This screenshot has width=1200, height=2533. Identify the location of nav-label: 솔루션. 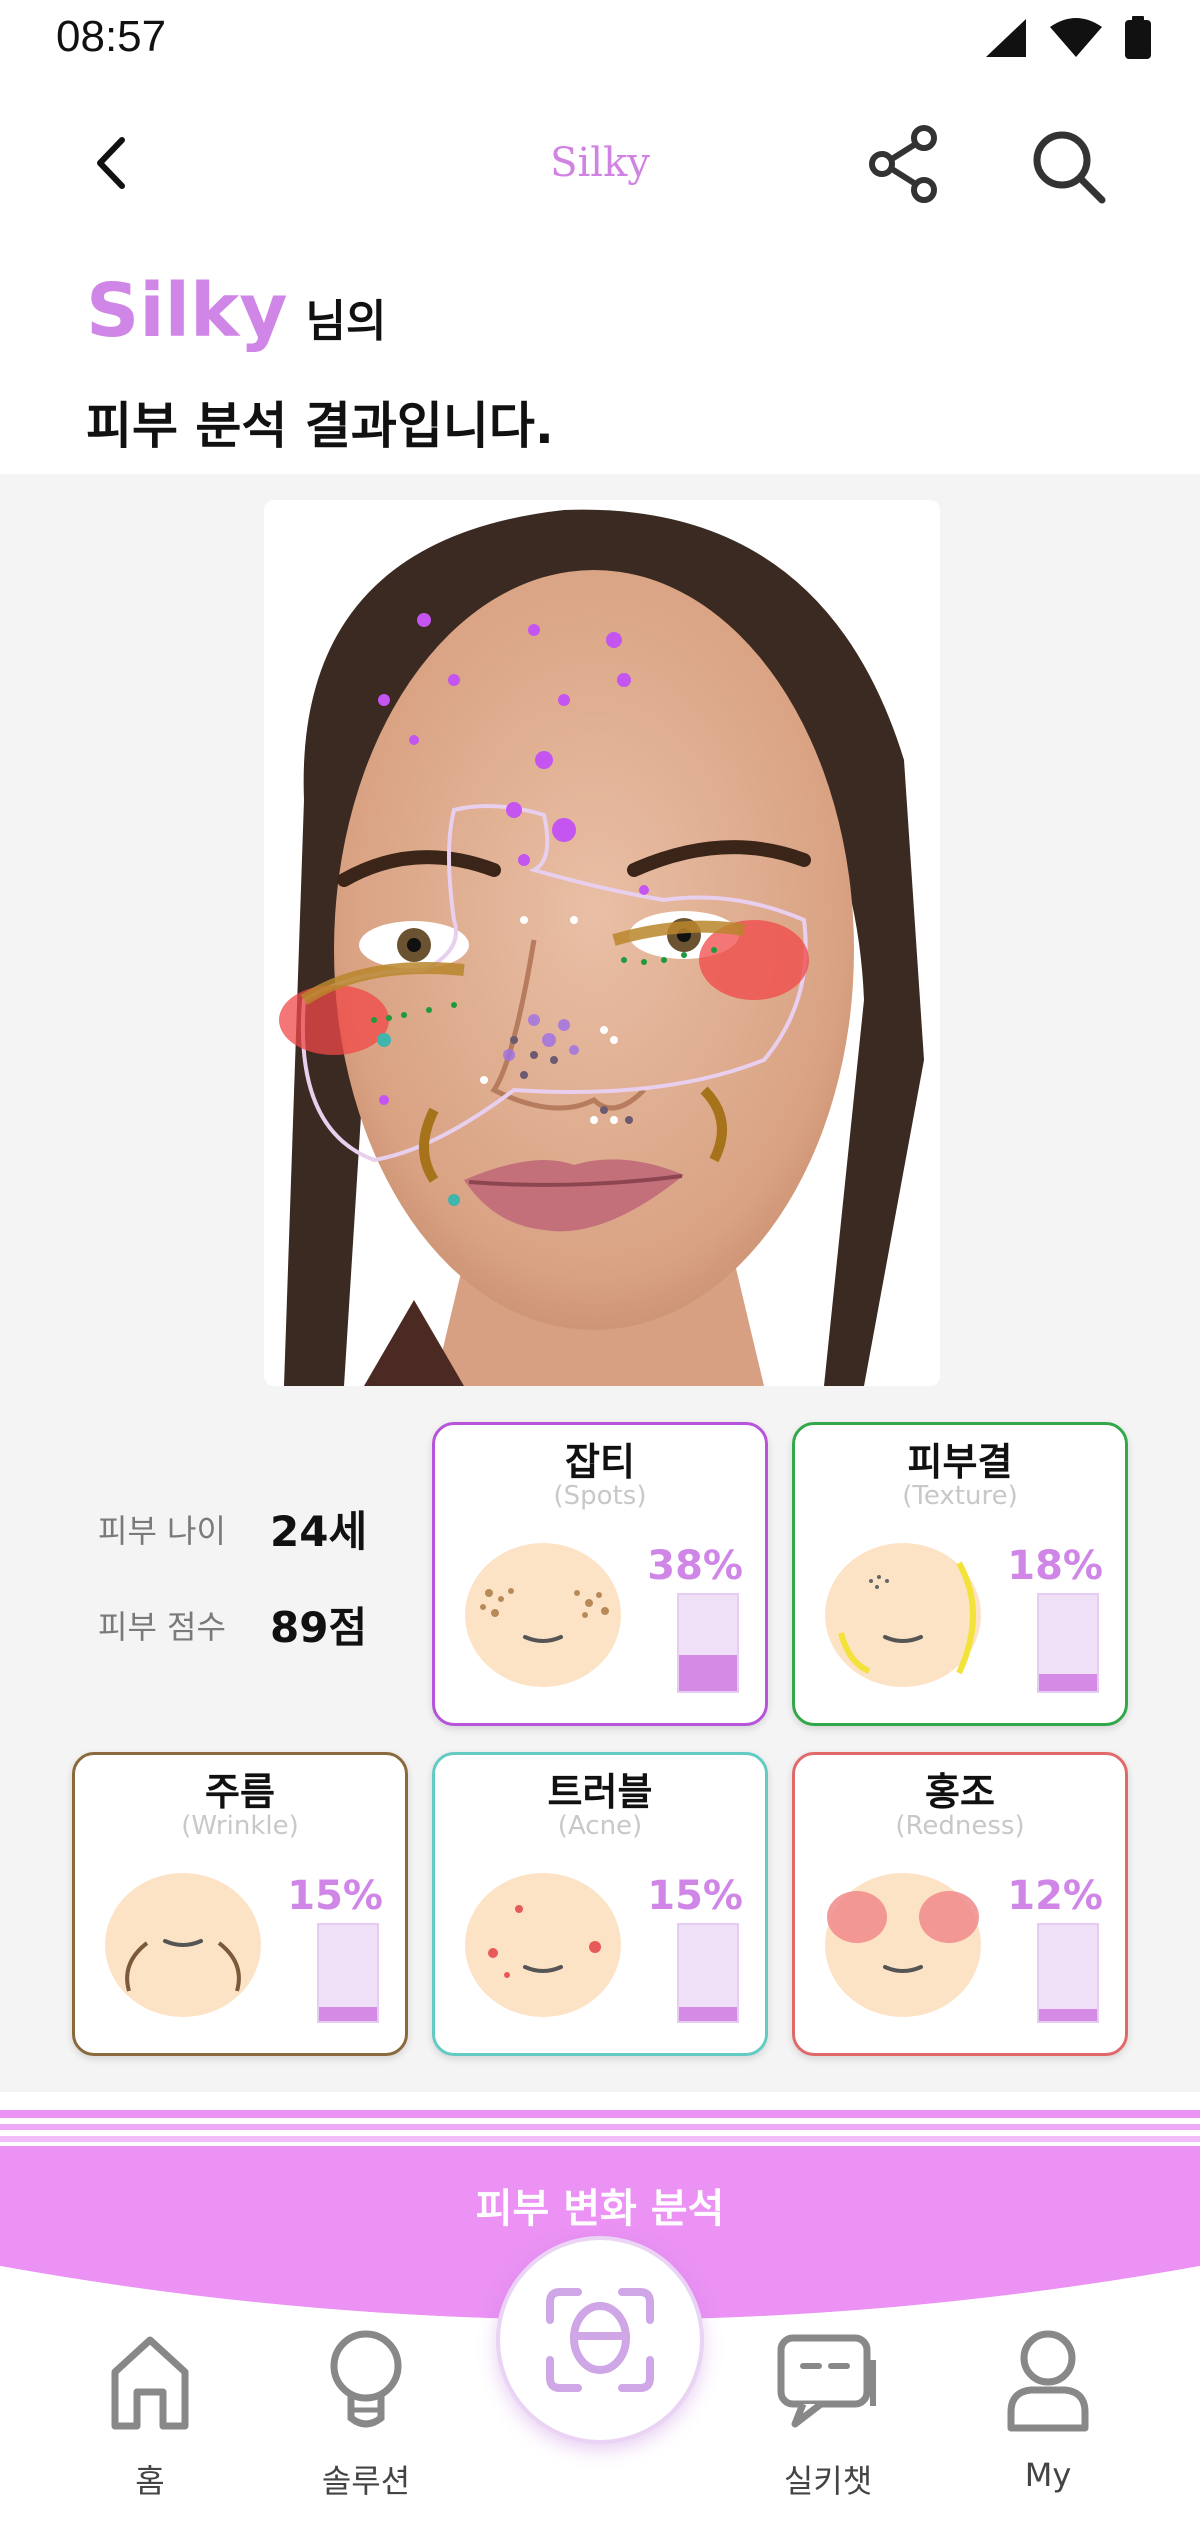
(366, 2481).